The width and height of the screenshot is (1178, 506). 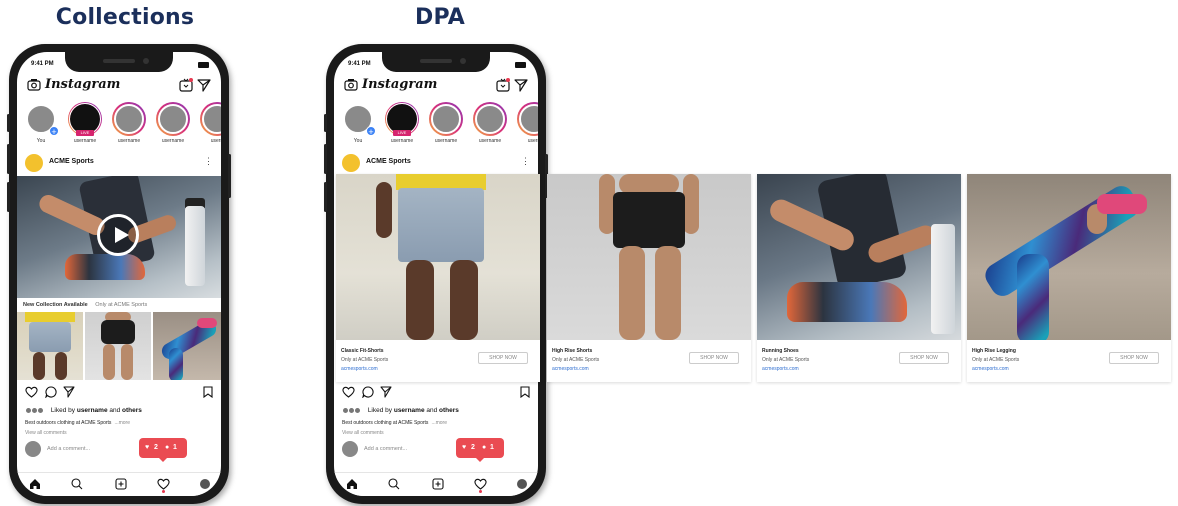 What do you see at coordinates (119, 85) in the screenshot?
I see `ig-header: Instagram` at bounding box center [119, 85].